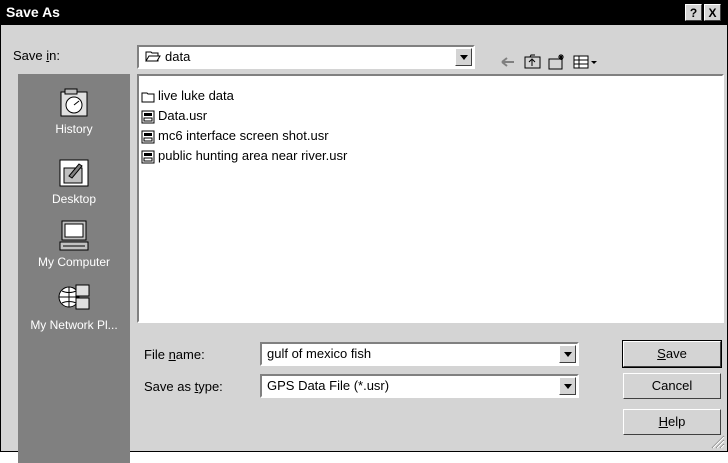 The width and height of the screenshot is (728, 463). What do you see at coordinates (672, 386) in the screenshot?
I see `cancel-button: Cancel` at bounding box center [672, 386].